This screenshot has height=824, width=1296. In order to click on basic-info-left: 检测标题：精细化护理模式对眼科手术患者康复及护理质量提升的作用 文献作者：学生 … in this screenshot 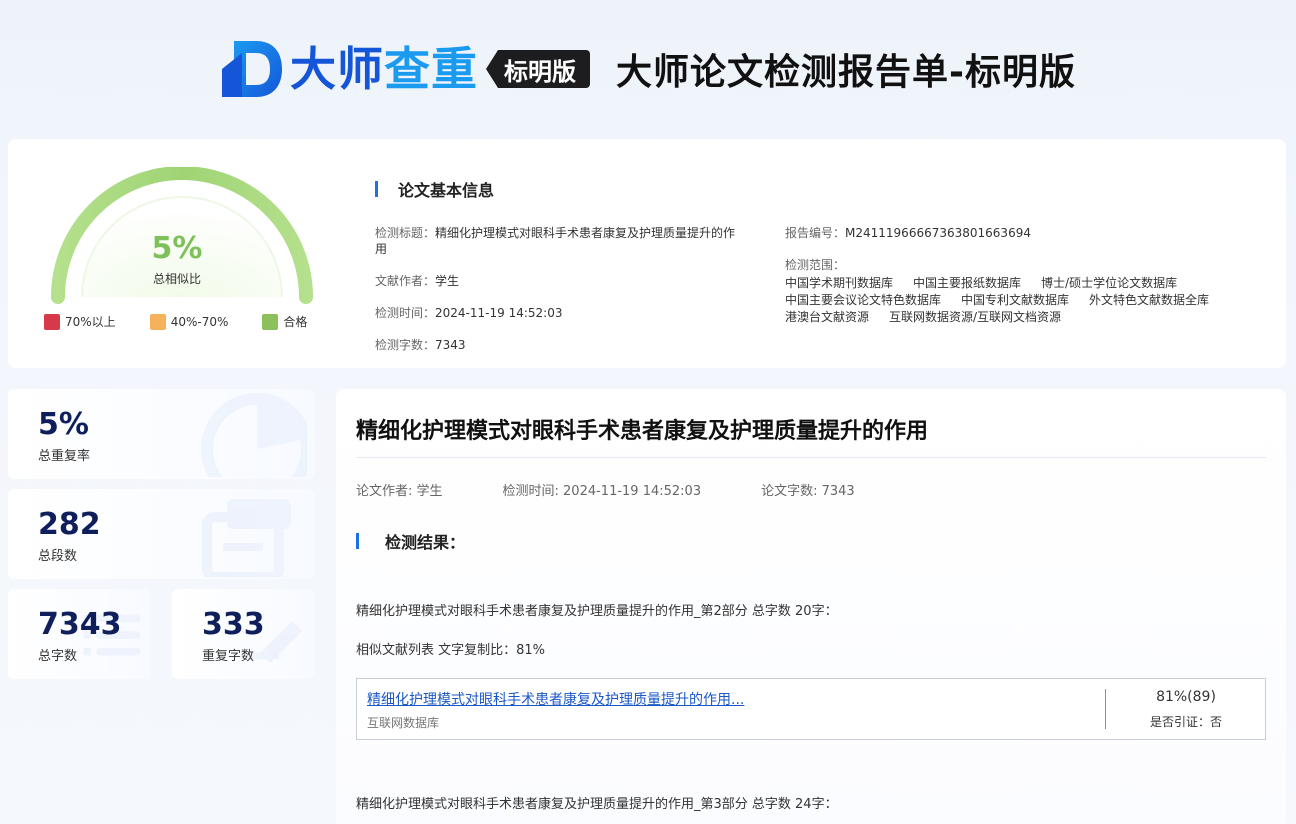, I will do `click(560, 297)`.